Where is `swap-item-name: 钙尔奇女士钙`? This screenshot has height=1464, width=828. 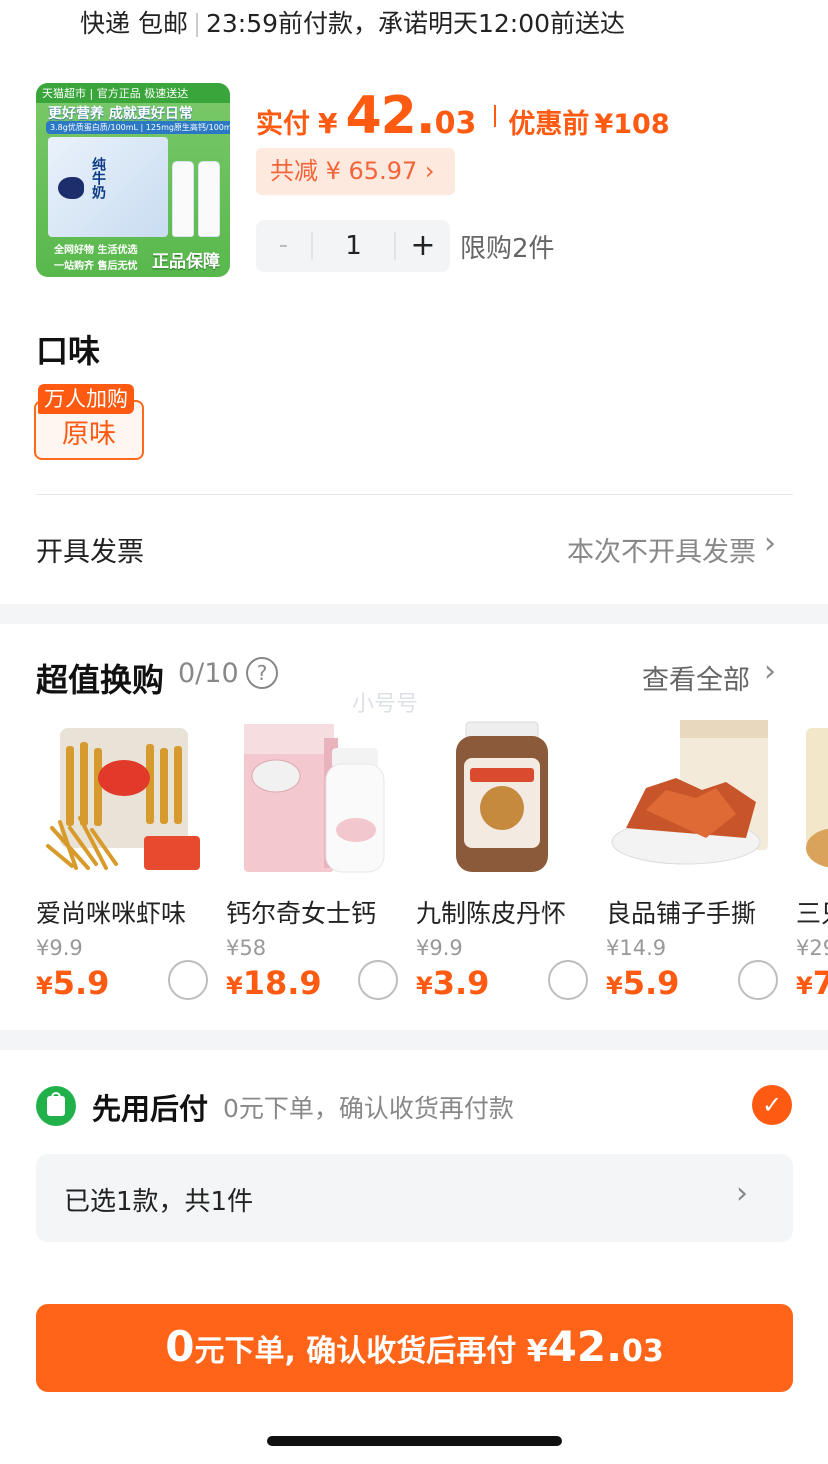
swap-item-name: 钙尔奇女士钙 is located at coordinates (301, 913).